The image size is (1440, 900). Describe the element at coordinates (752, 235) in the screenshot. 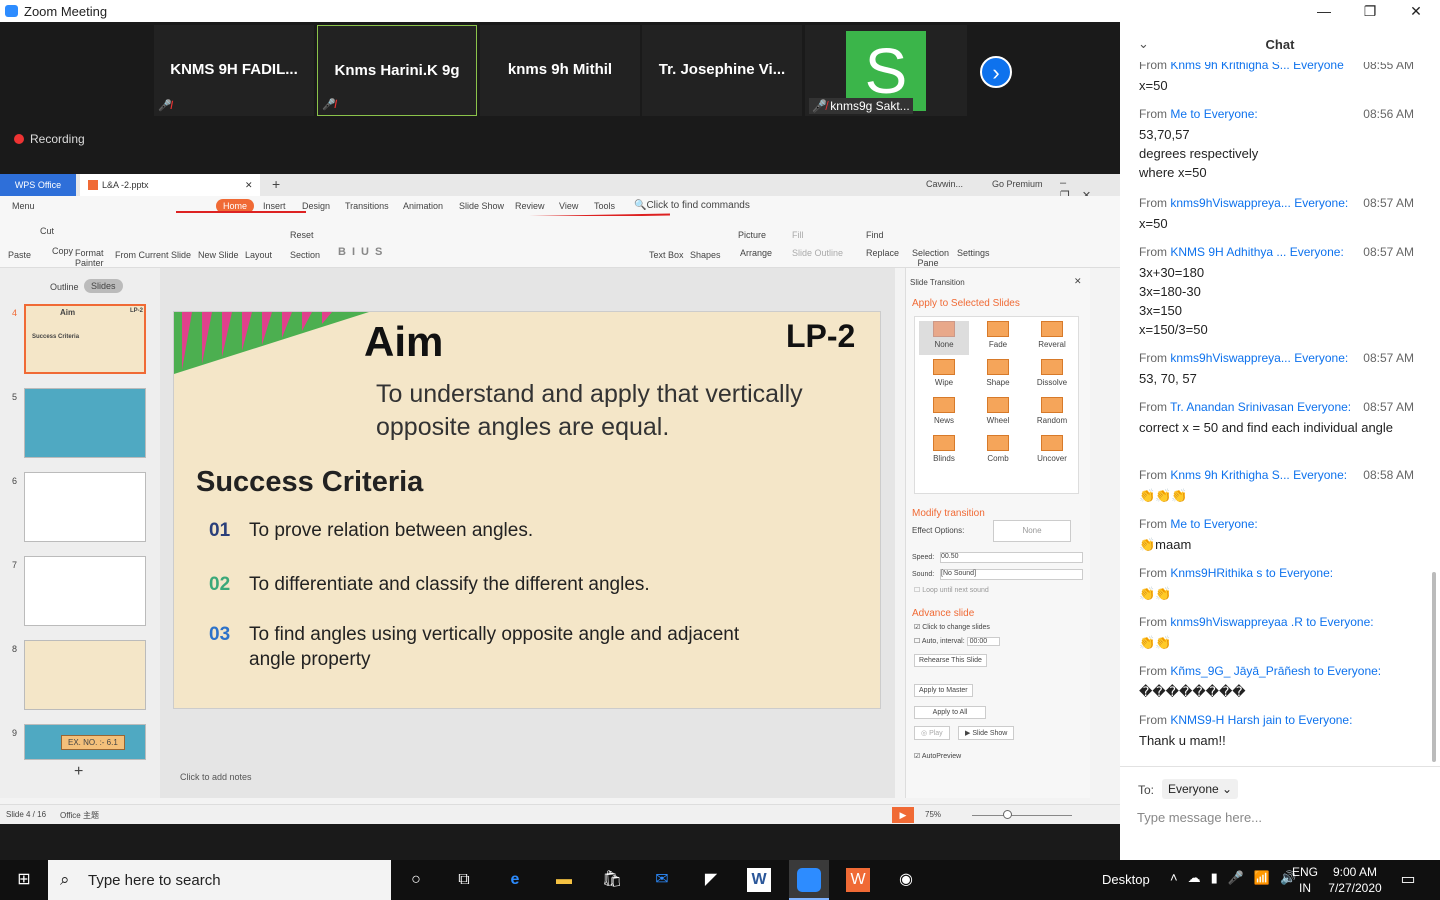

I see `picture-button: Picture` at that location.